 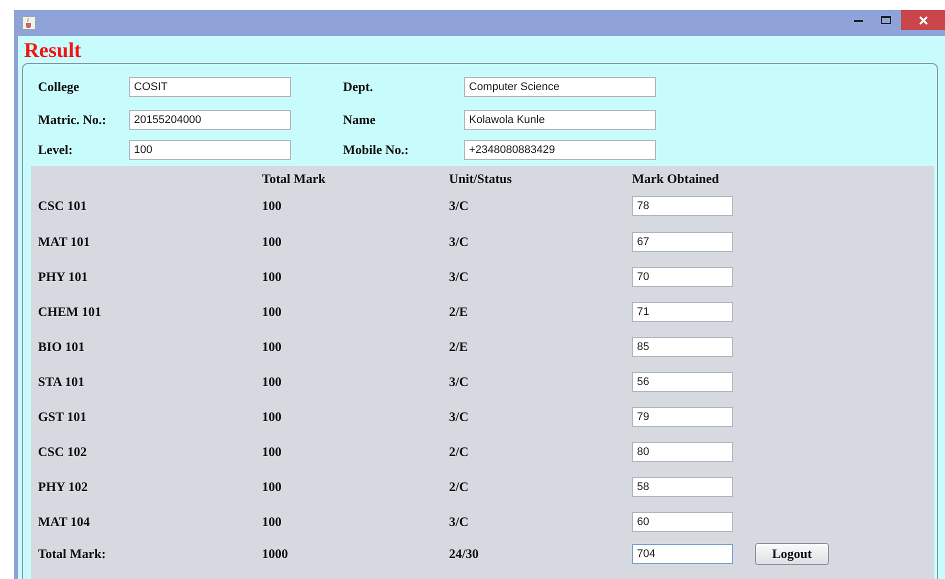 What do you see at coordinates (64, 242) in the screenshot?
I see `course-code: MAT 101` at bounding box center [64, 242].